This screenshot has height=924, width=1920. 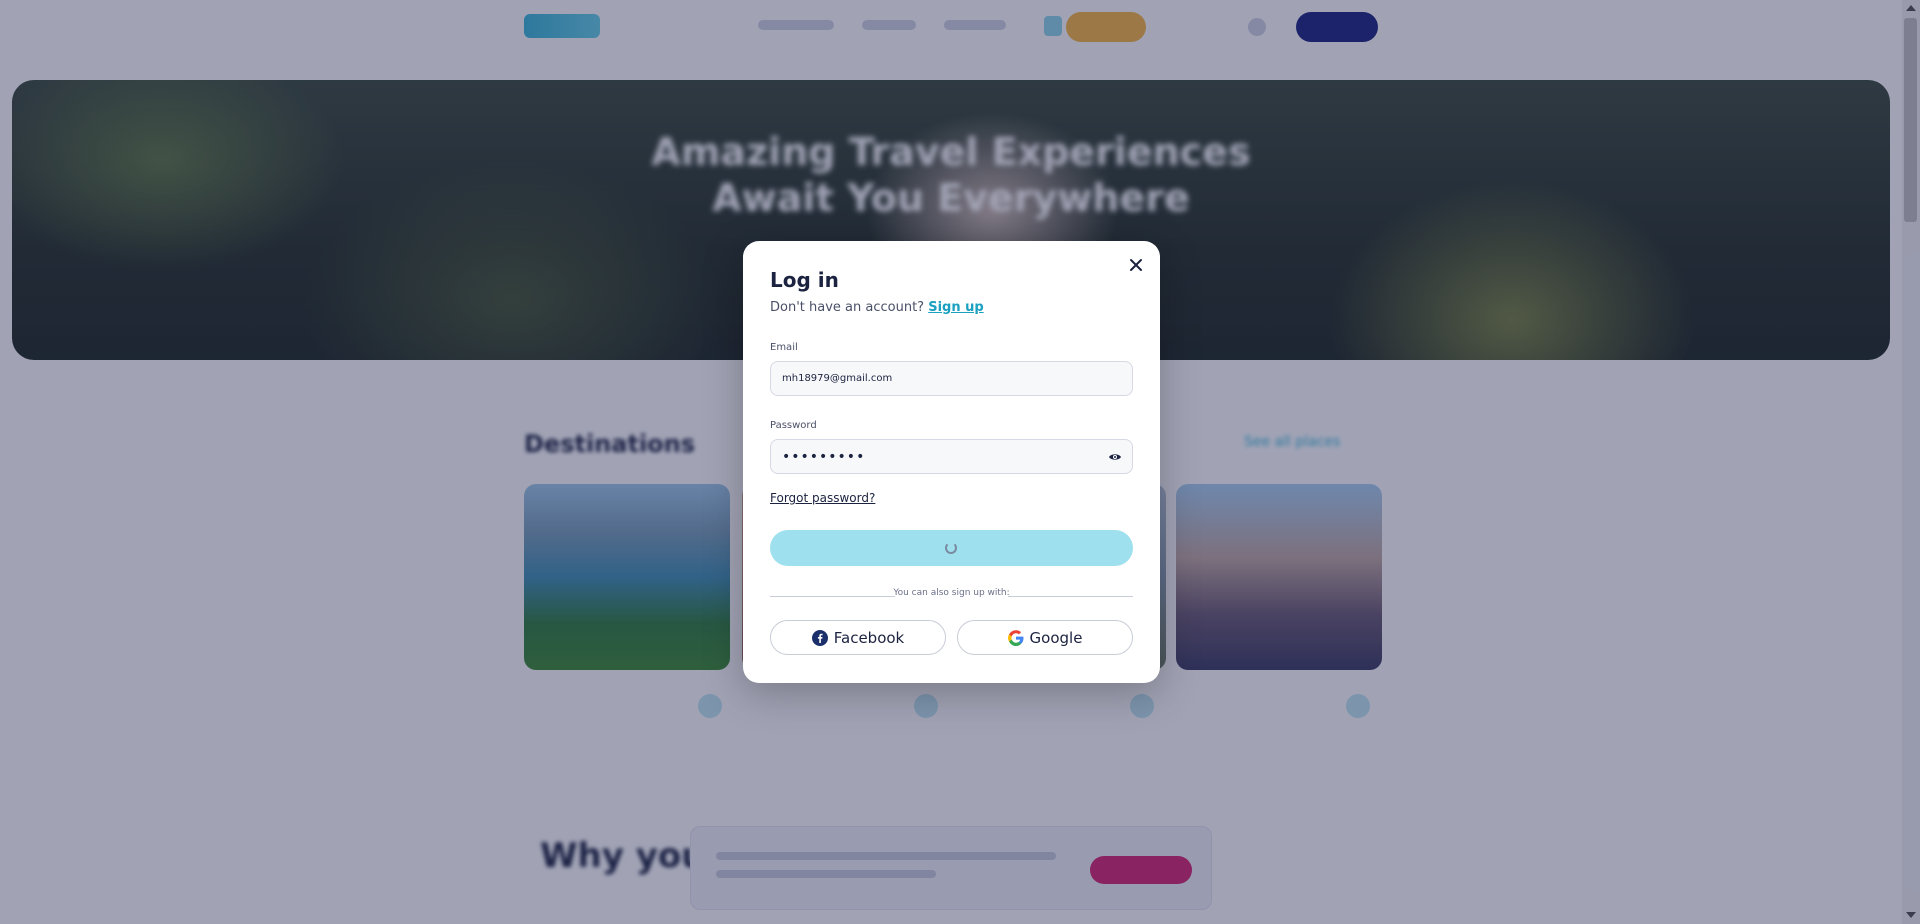 I want to click on facebook-label: Facebook, so click(x=869, y=637).